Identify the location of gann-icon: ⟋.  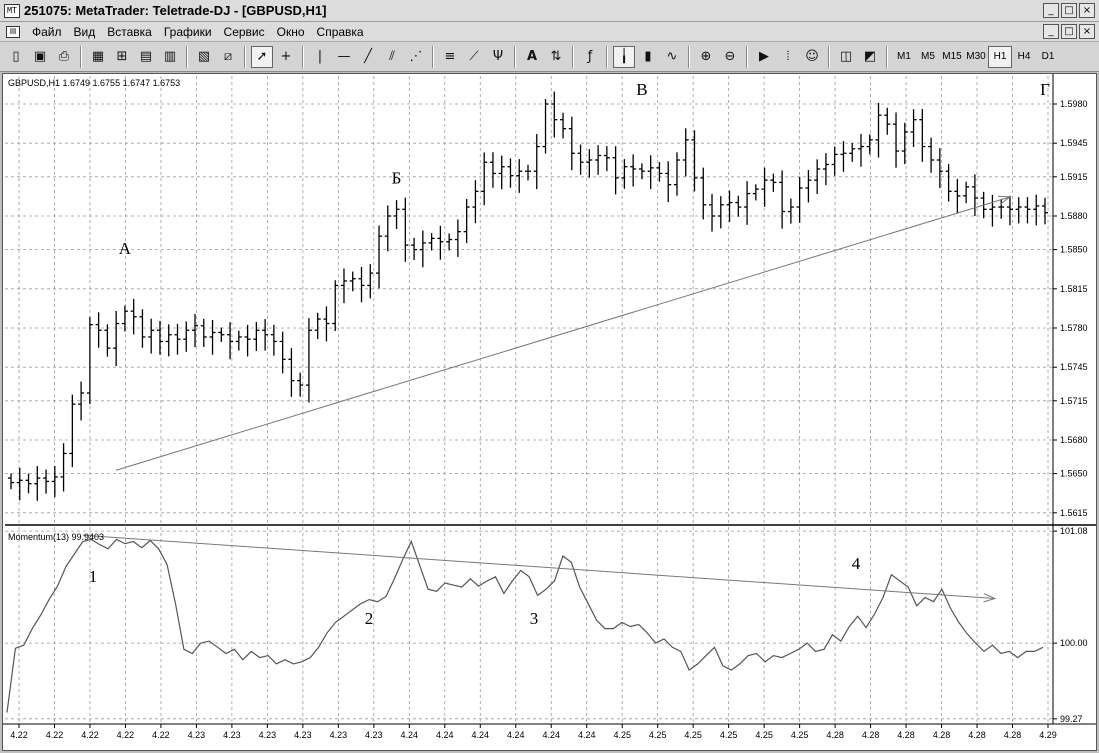
(474, 57).